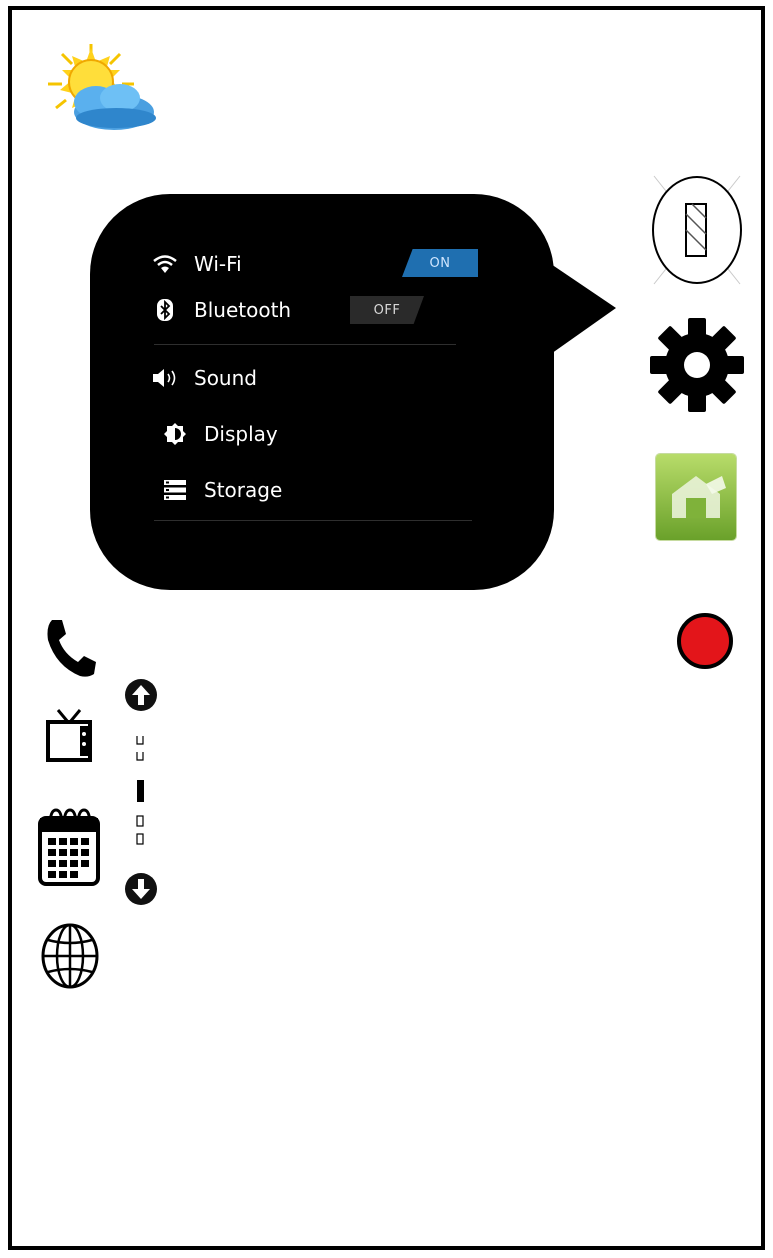 Image resolution: width=773 pixels, height=1258 pixels. What do you see at coordinates (225, 378) in the screenshot?
I see `sound-label: Sound` at bounding box center [225, 378].